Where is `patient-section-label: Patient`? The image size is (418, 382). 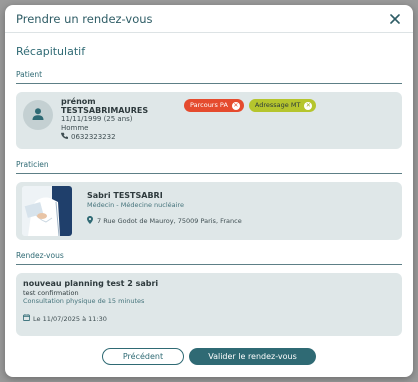
patient-section-label: Patient is located at coordinates (209, 76).